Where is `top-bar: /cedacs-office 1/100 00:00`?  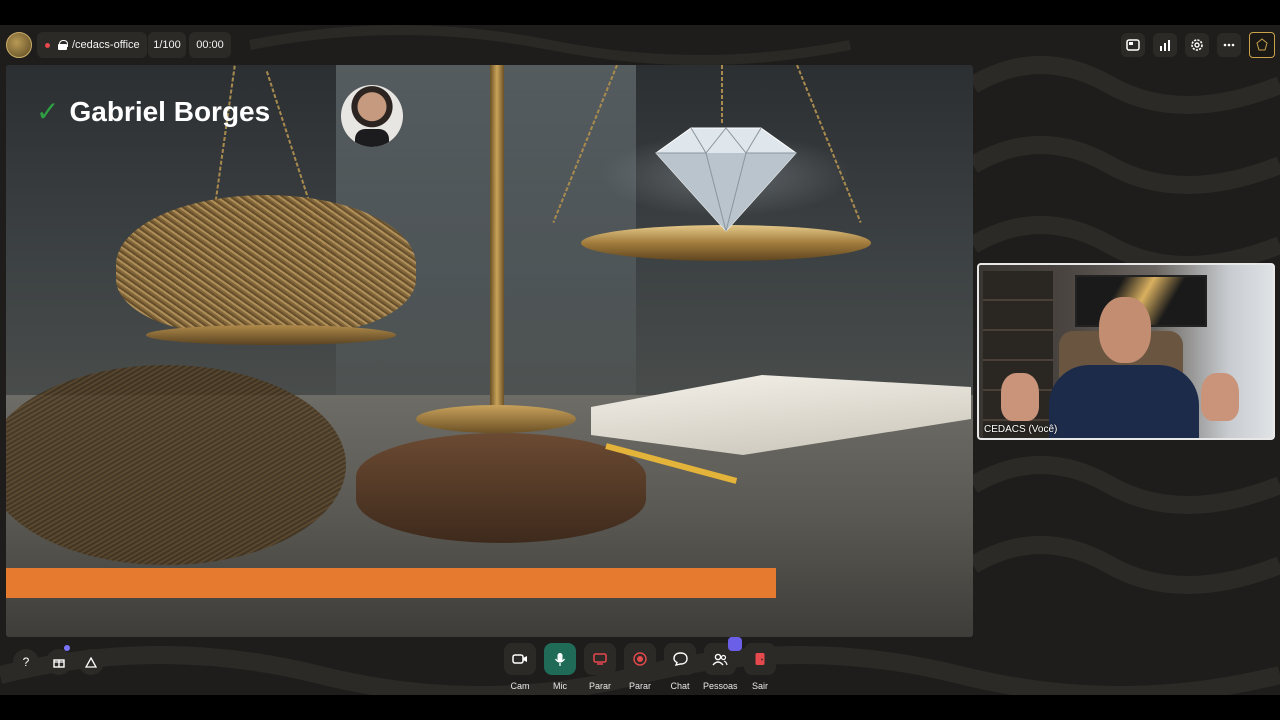 top-bar: /cedacs-office 1/100 00:00 is located at coordinates (640, 45).